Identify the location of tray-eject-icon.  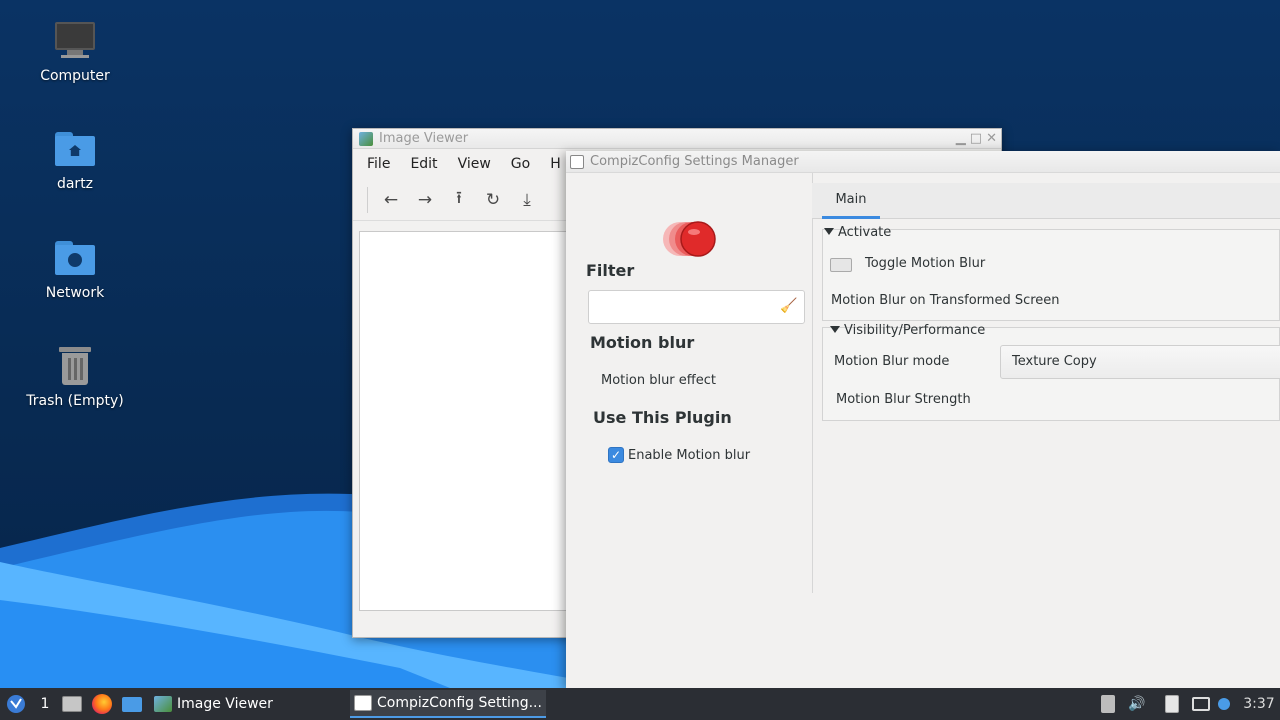
(1108, 704).